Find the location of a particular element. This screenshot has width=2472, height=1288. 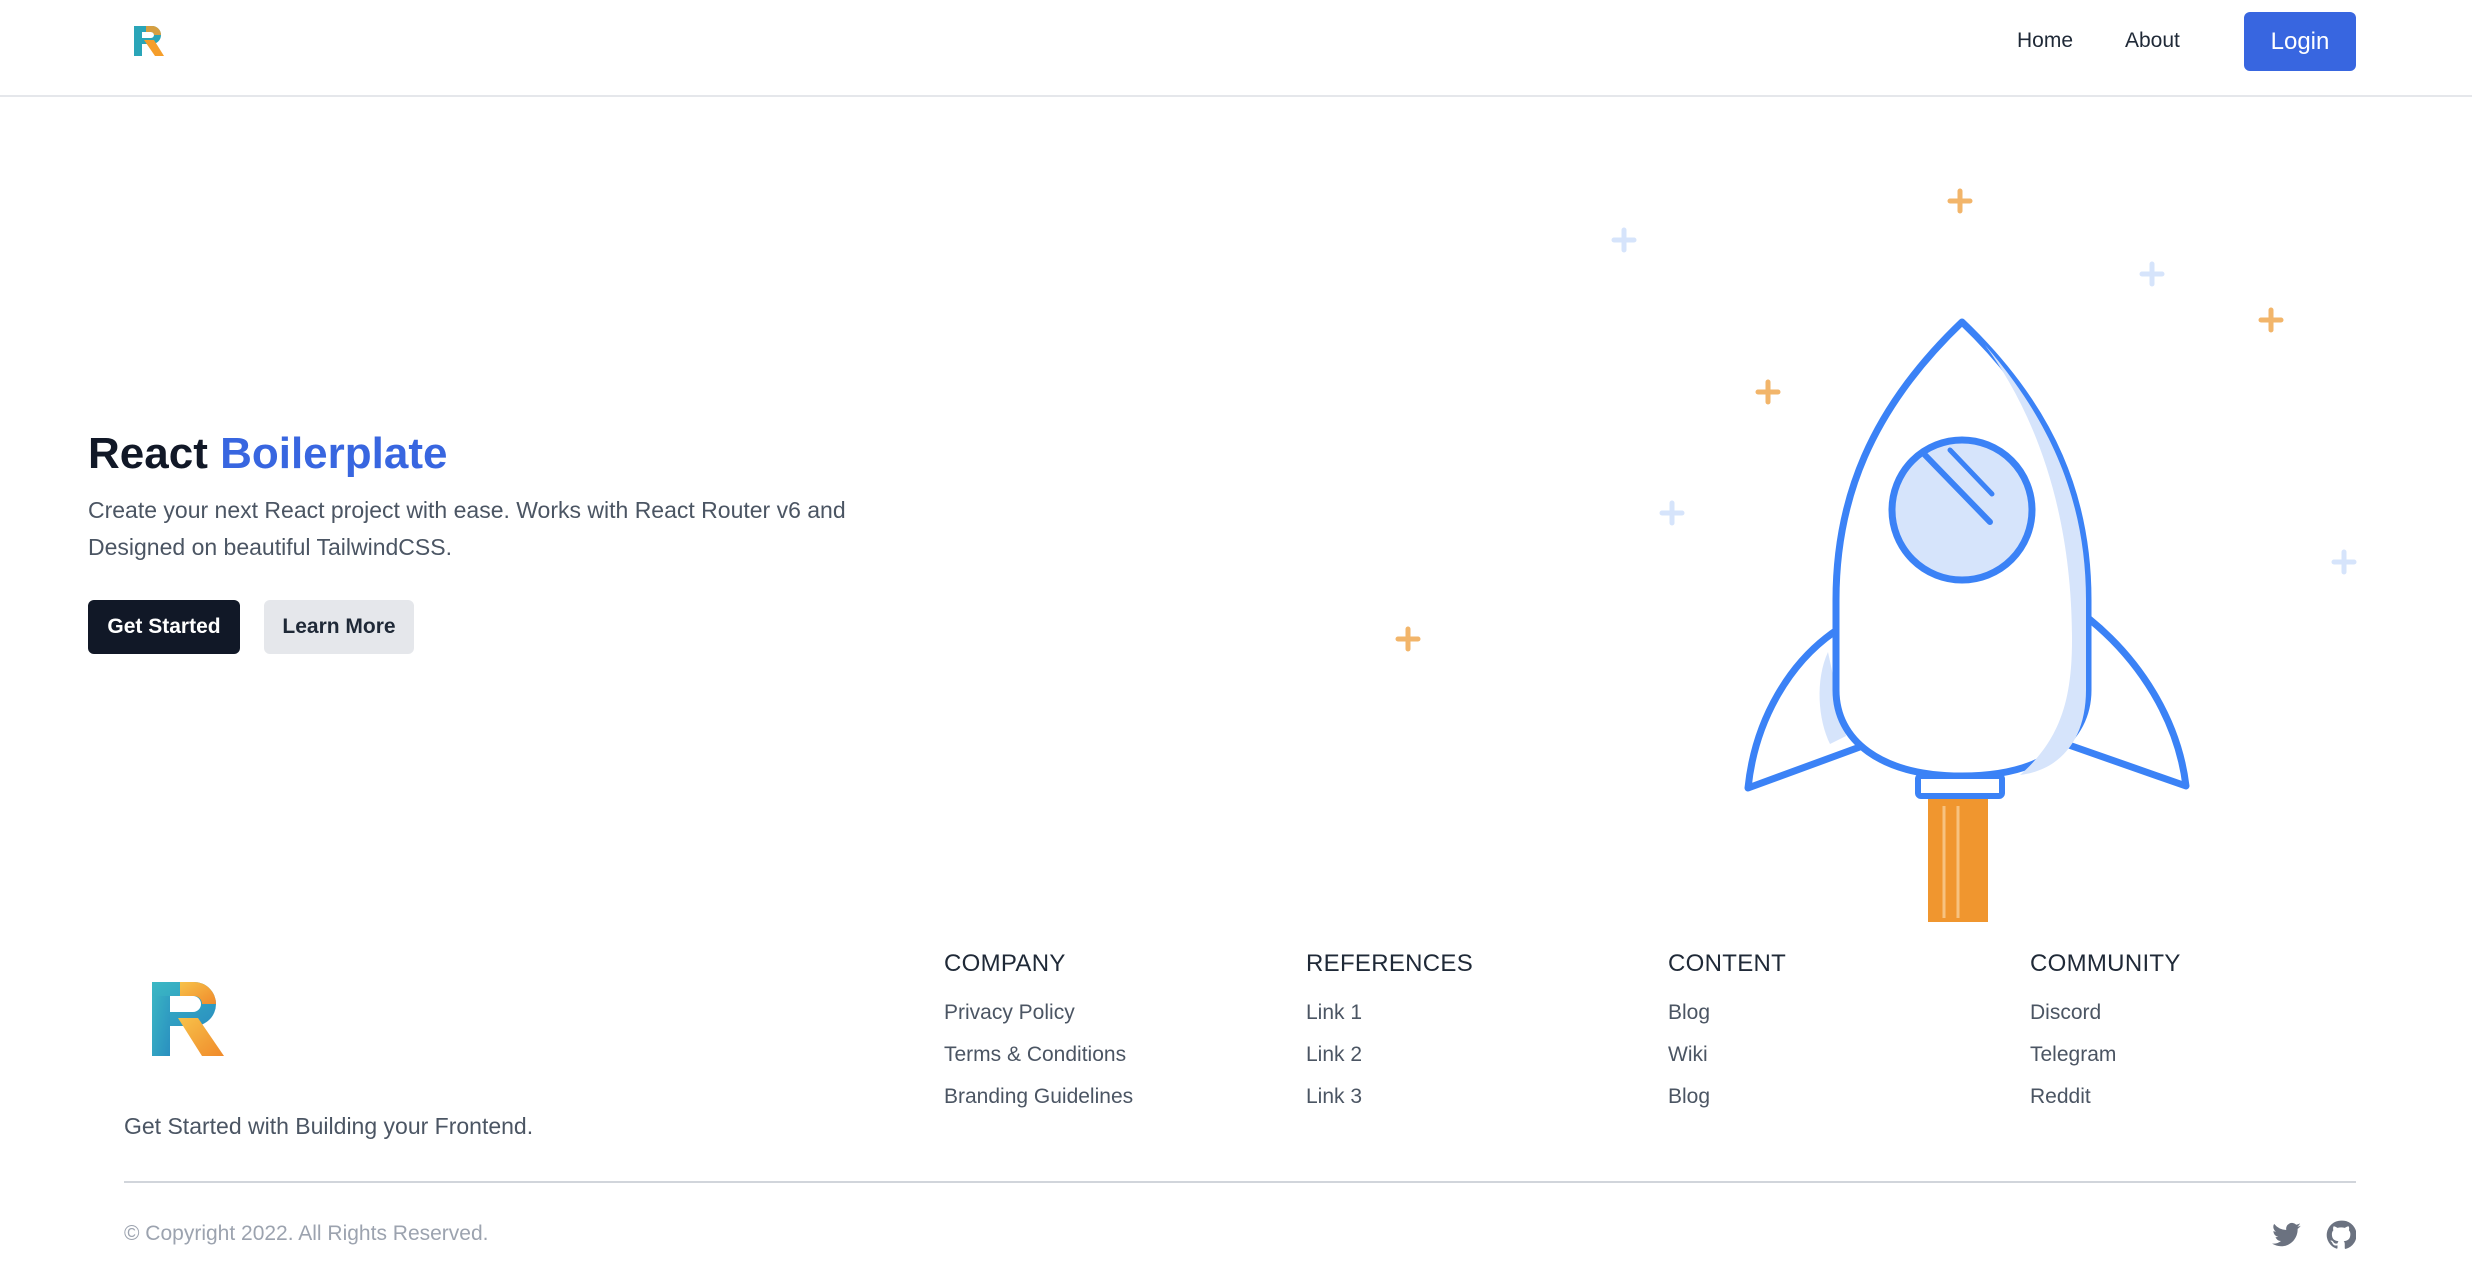

footer-column-references: REFERENCES Link 1 Link 2 Link 3 is located at coordinates (1389, 1034).